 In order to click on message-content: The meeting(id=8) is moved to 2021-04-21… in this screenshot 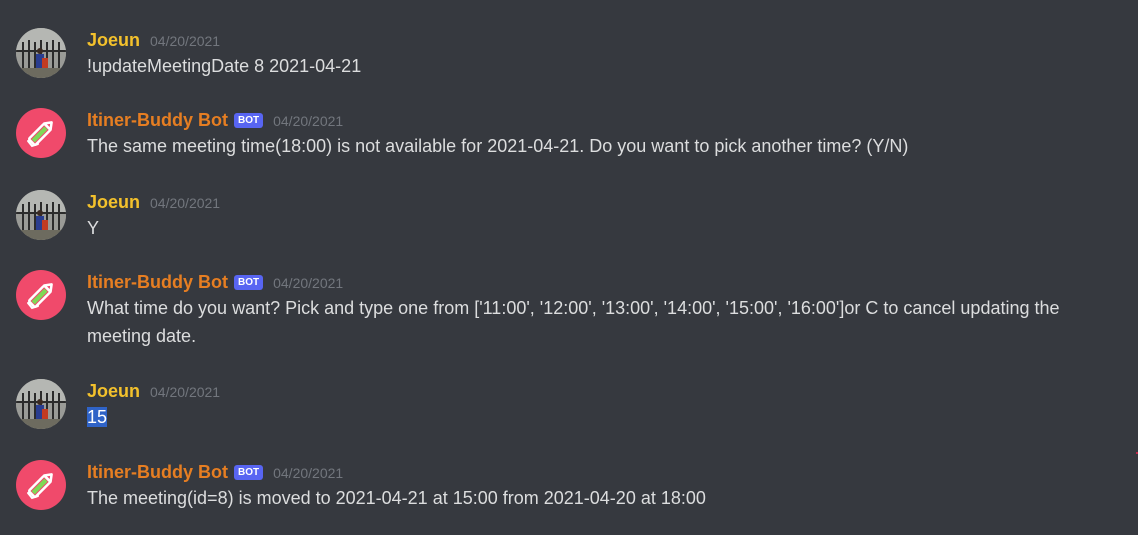, I will do `click(396, 498)`.